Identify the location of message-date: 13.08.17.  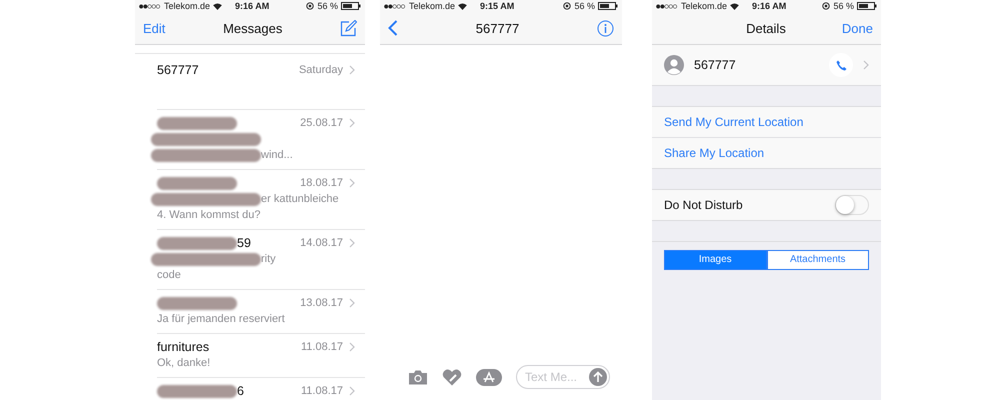
(321, 303).